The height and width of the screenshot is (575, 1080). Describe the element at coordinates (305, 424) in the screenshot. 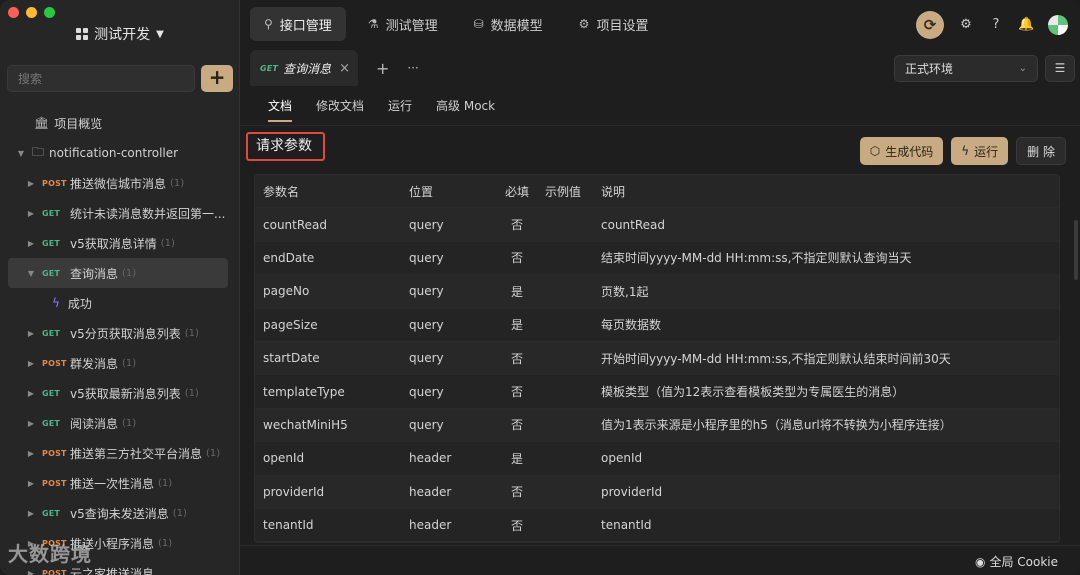

I see `table-cell: wechatMiniH5` at that location.